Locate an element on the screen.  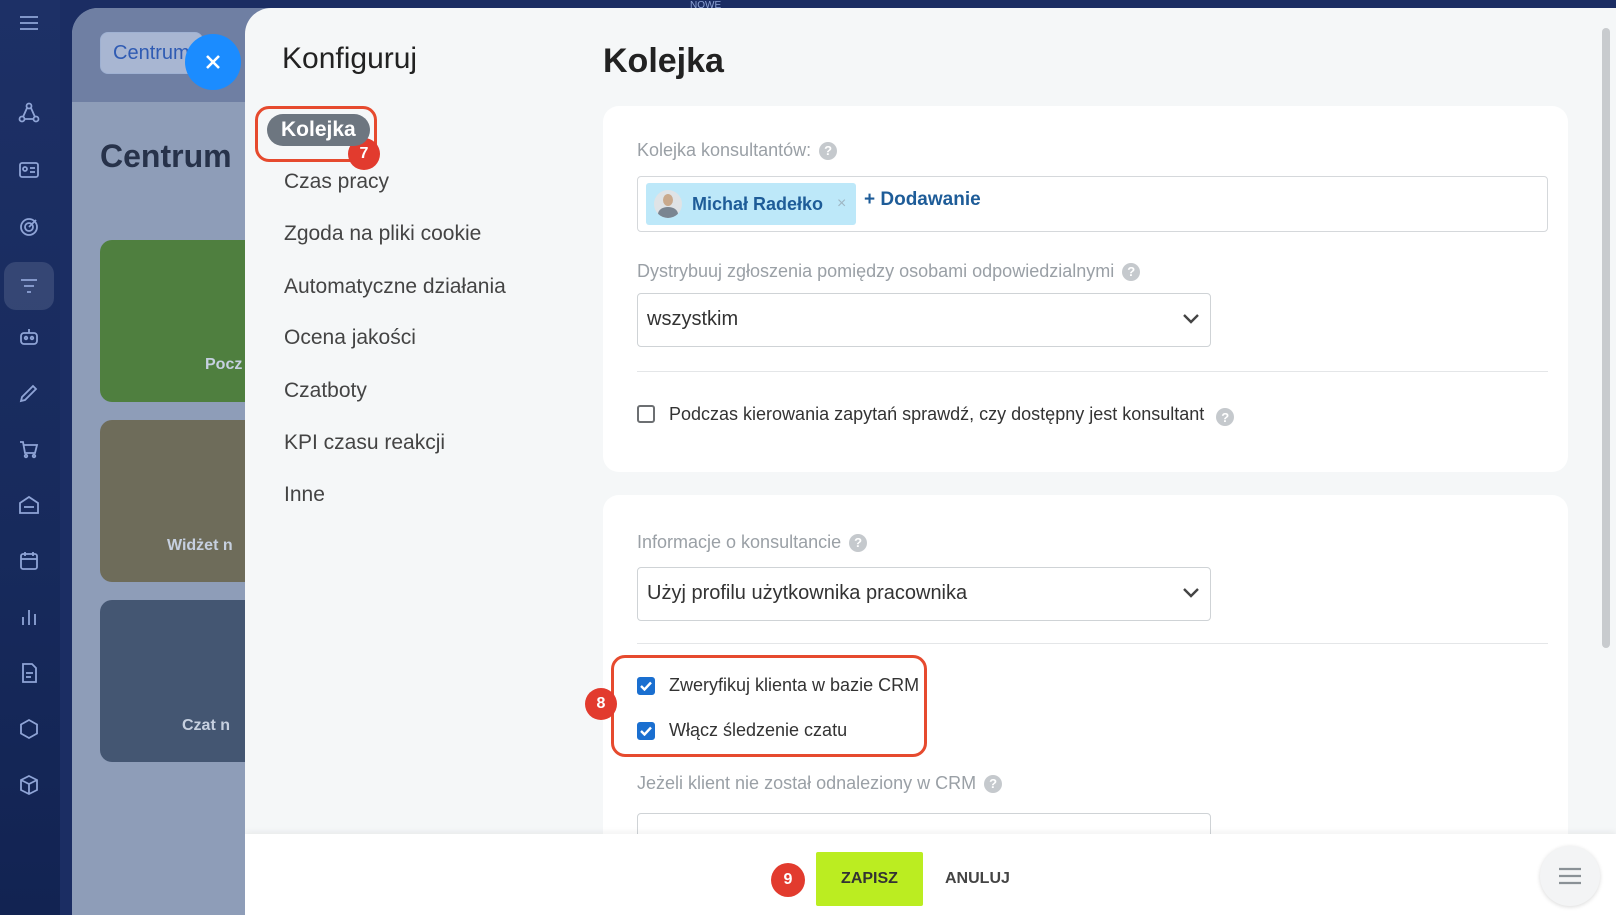
queue-label: Kolejka konsultantów: ? is located at coordinates (737, 150).